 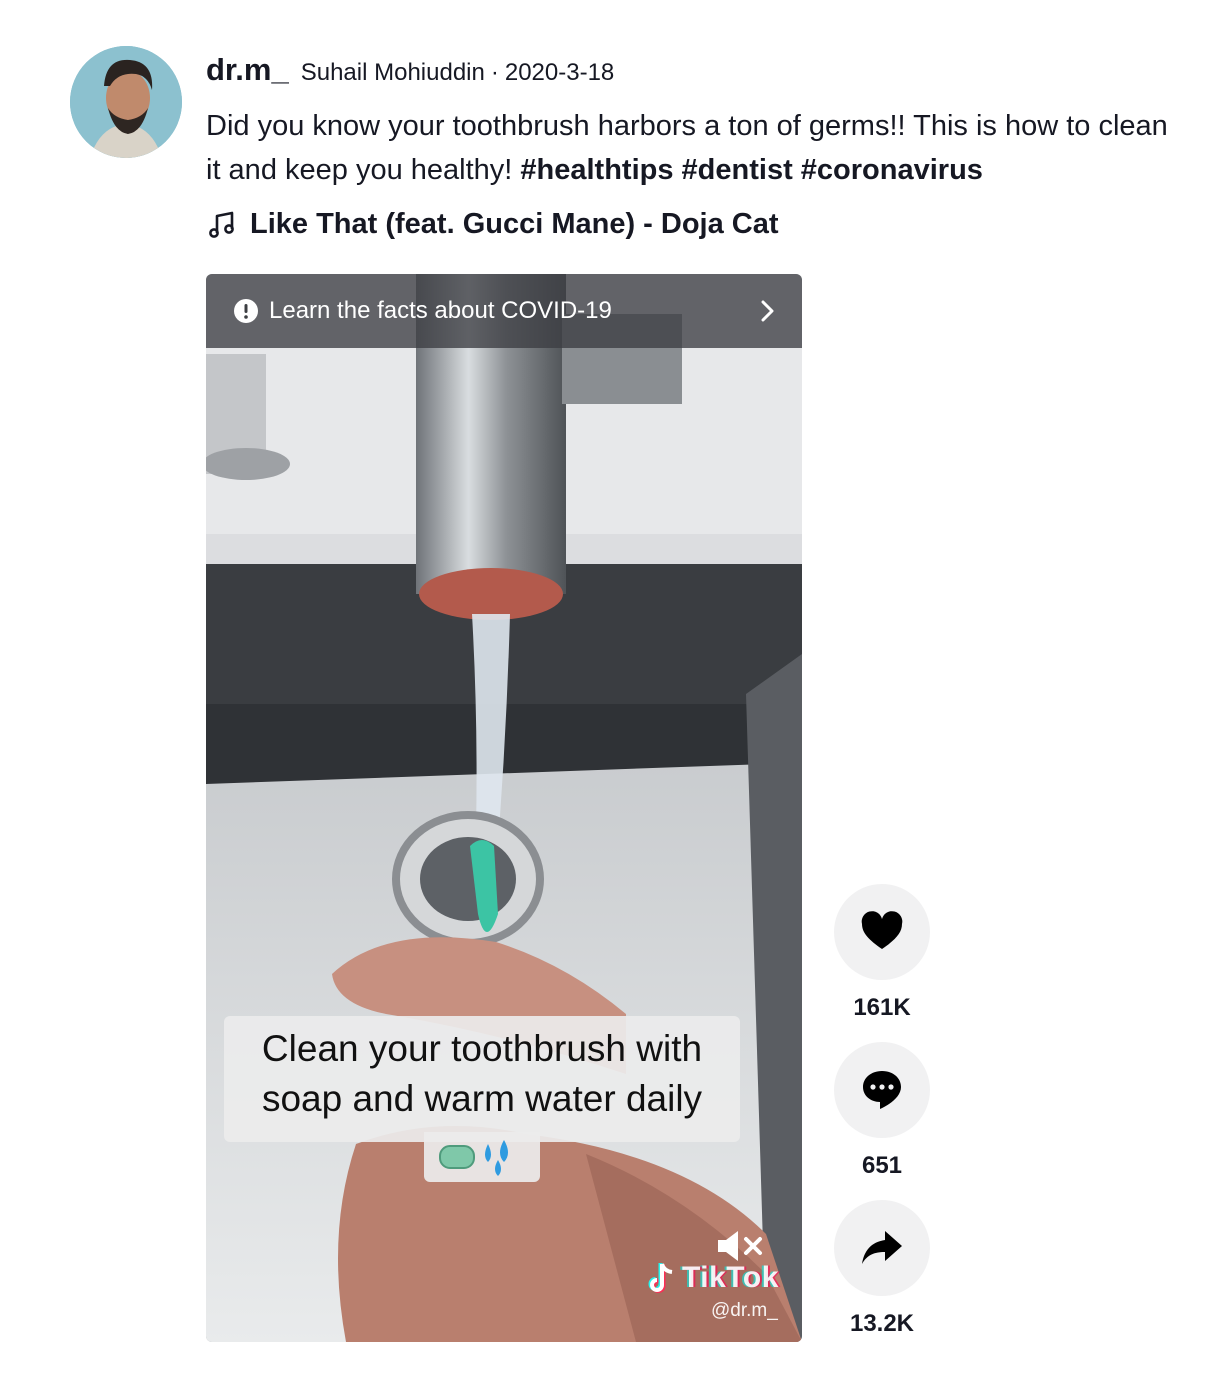 I want to click on covid-banner: Learn the facts about COVID-19, so click(x=504, y=311).